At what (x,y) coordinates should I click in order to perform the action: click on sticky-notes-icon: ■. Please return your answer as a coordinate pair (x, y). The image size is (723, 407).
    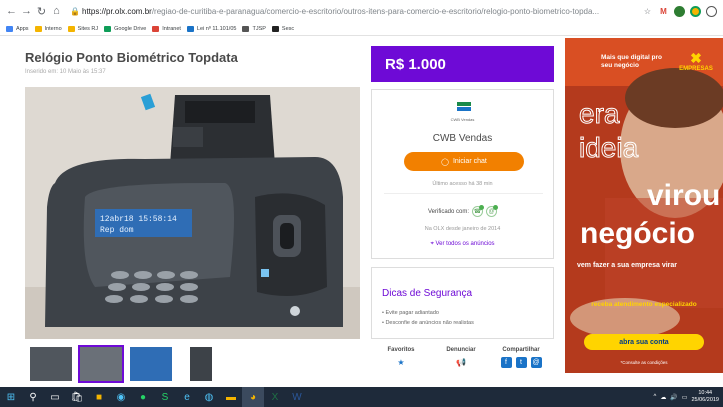
    Looking at the image, I should click on (99, 397).